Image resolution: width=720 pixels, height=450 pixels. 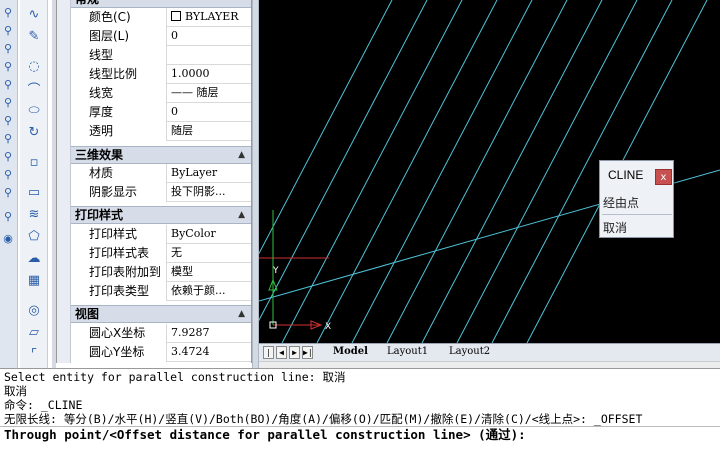 I want to click on eye-icon: ◉, so click(x=8, y=238).